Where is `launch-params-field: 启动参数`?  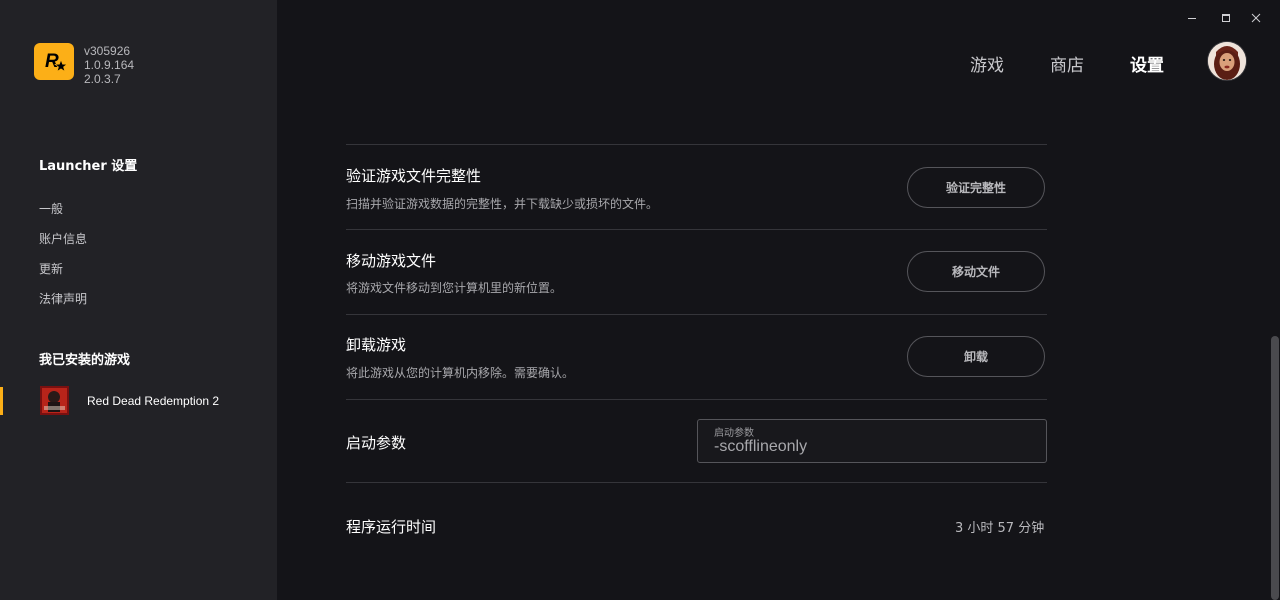 launch-params-field: 启动参数 is located at coordinates (872, 441).